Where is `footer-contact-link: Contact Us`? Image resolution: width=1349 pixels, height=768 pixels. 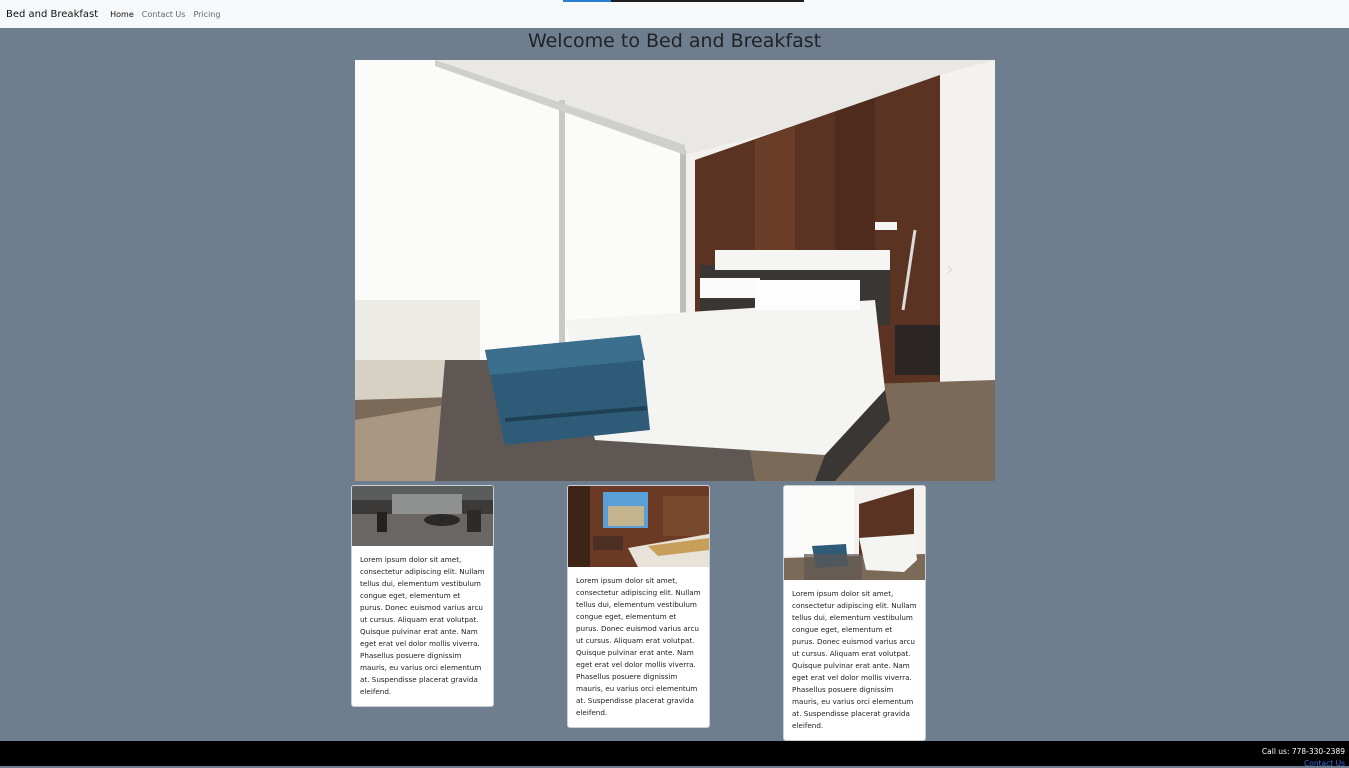
footer-contact-link: Contact Us is located at coordinates (1324, 763).